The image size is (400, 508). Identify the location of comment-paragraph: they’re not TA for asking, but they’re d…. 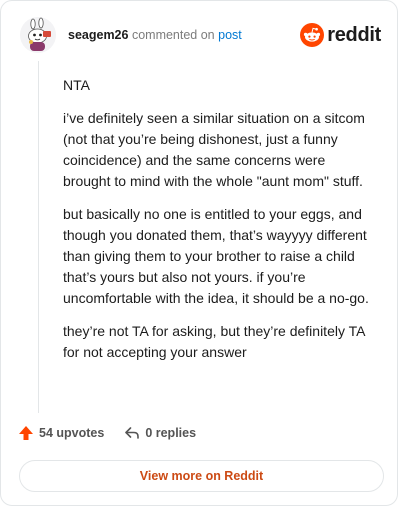
(214, 341).